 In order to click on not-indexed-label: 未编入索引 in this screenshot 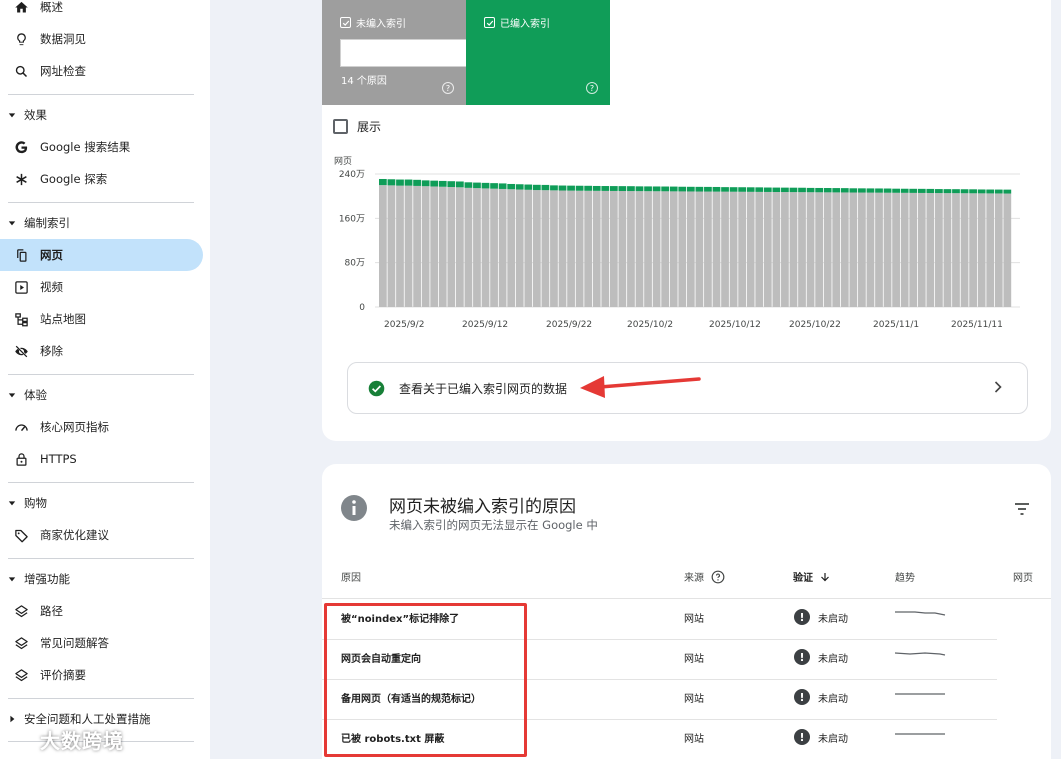, I will do `click(381, 24)`.